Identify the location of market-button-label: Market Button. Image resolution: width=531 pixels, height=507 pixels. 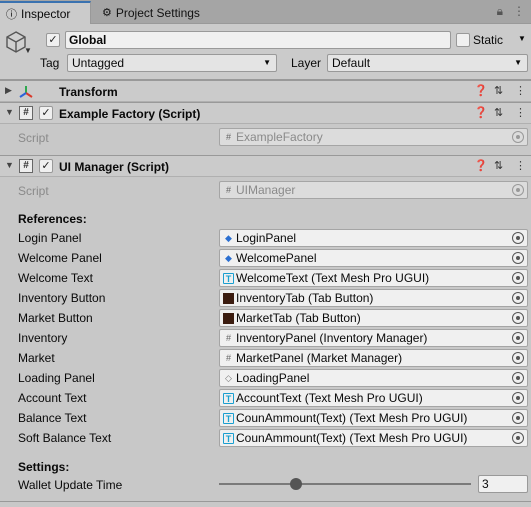
(55, 318).